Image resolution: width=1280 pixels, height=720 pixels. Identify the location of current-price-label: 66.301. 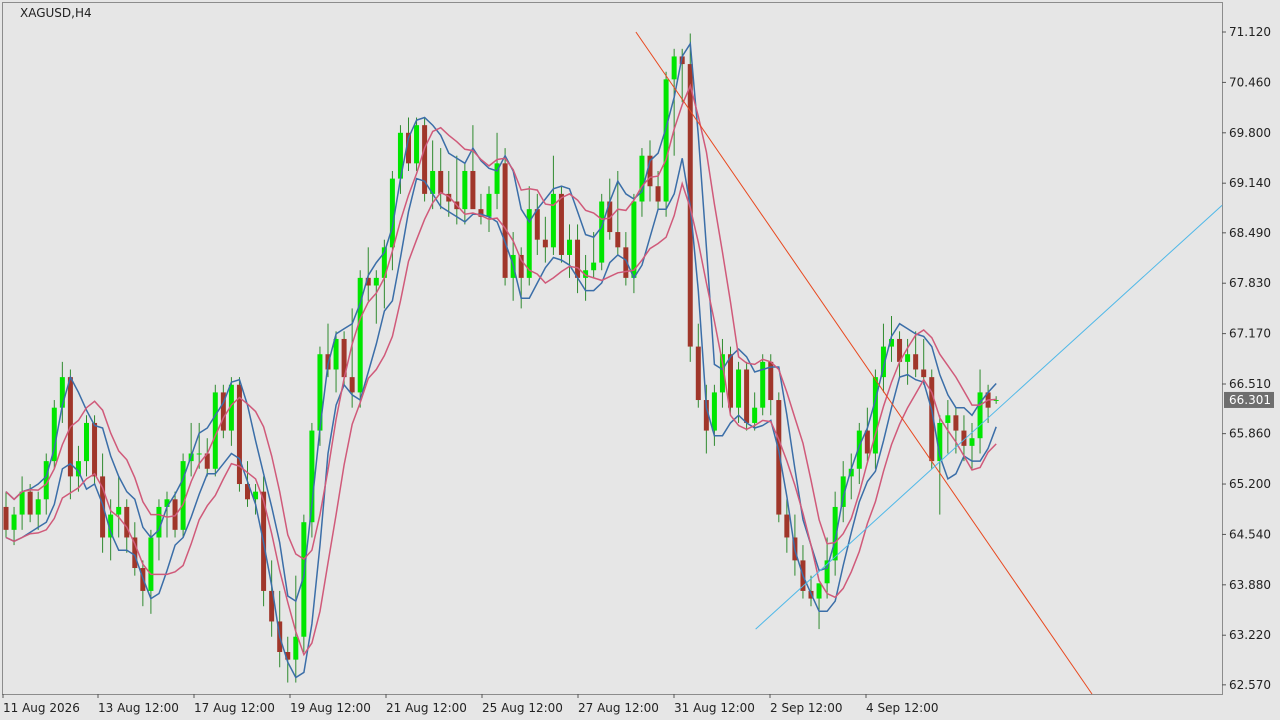
(1250, 400).